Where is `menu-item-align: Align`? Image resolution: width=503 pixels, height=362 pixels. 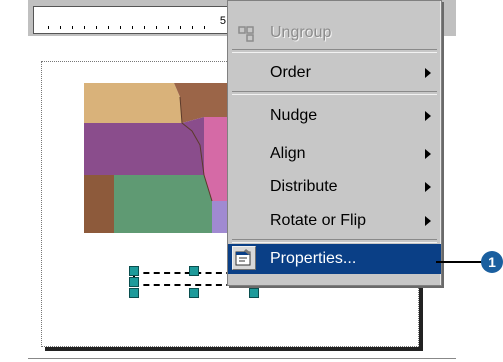
menu-item-align: Align is located at coordinates (334, 154).